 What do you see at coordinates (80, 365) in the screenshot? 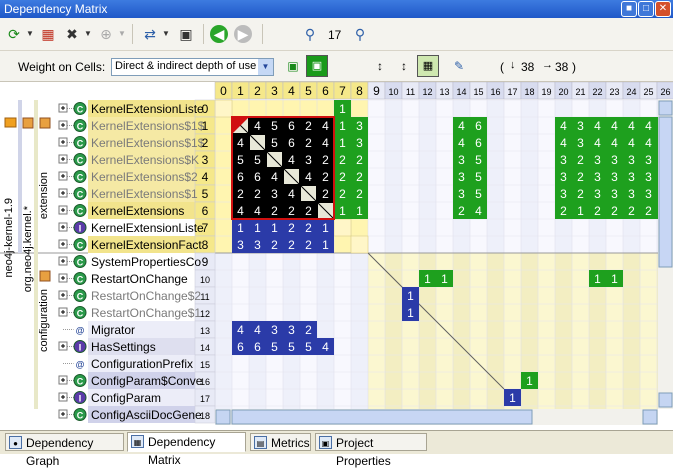
I see `type-glyph: @` at bounding box center [80, 365].